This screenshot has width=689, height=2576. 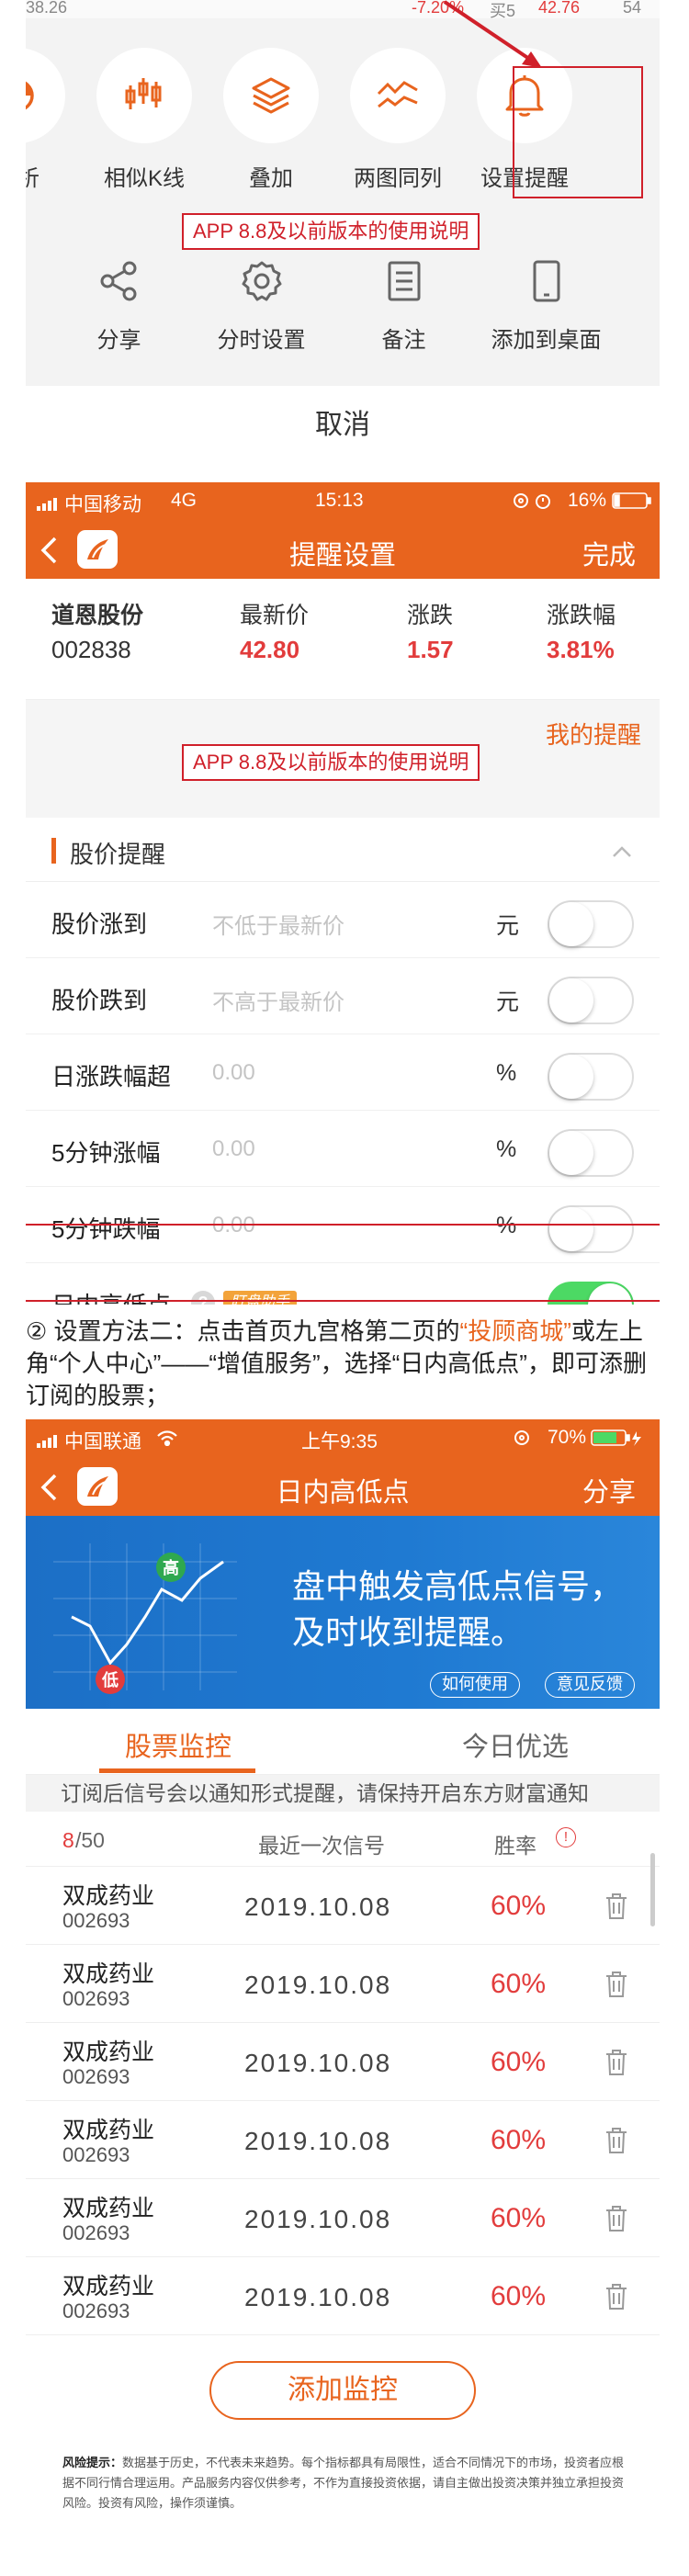 What do you see at coordinates (546, 340) in the screenshot?
I see `action-label: 添加到桌面` at bounding box center [546, 340].